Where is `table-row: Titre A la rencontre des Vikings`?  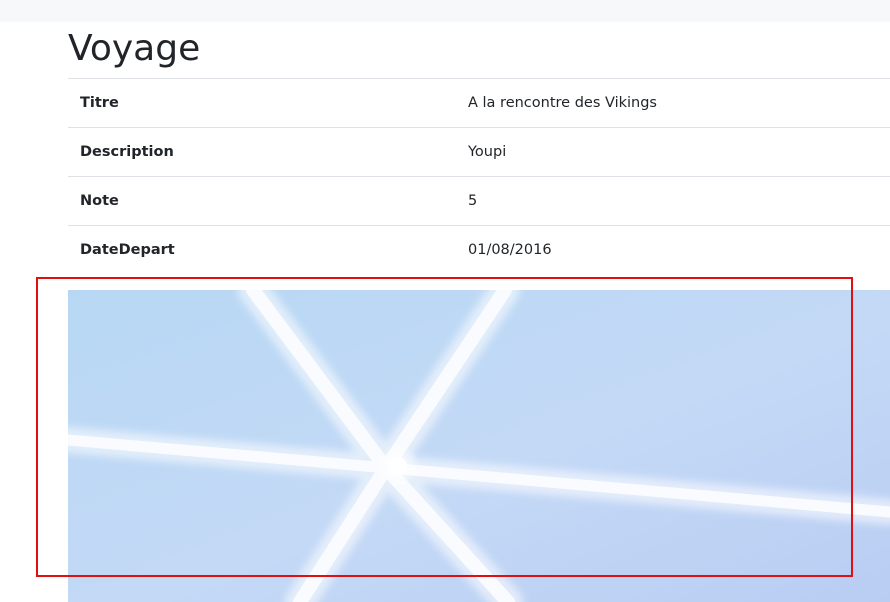
table-row: Titre A la rencontre des Vikings is located at coordinates (479, 103).